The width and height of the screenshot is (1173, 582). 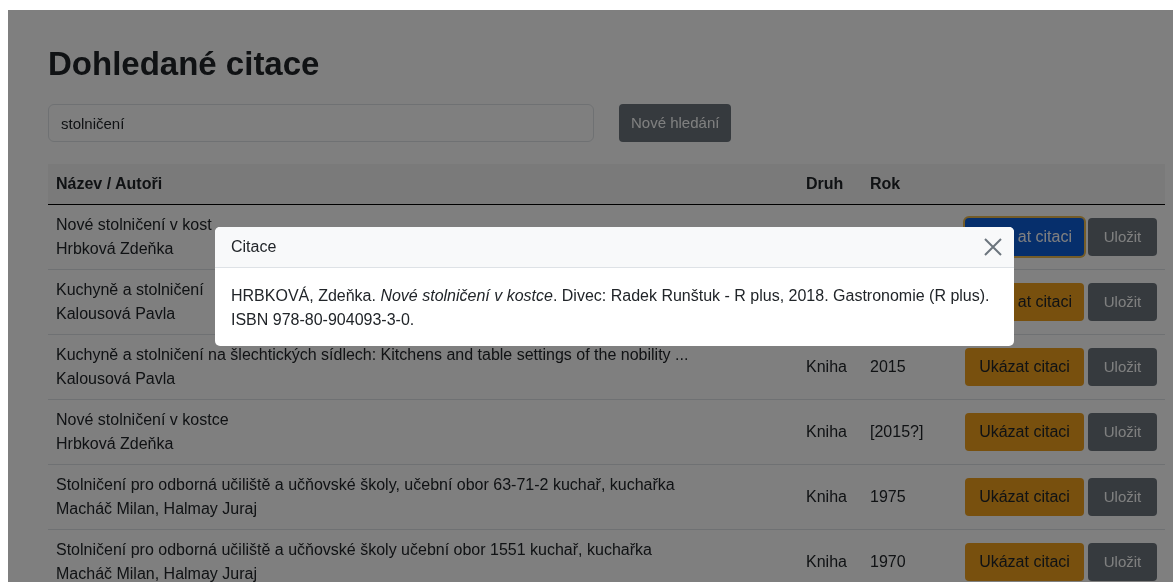 What do you see at coordinates (885, 183) in the screenshot?
I see `column-header: Rok` at bounding box center [885, 183].